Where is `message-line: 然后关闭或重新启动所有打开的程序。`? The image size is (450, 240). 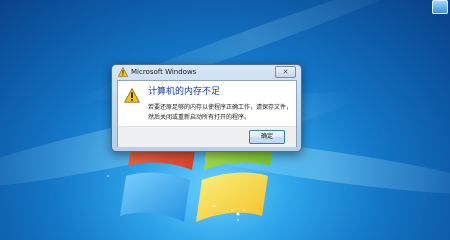 message-line: 然后关闭或重新启动所有打开的程序。 is located at coordinates (199, 117).